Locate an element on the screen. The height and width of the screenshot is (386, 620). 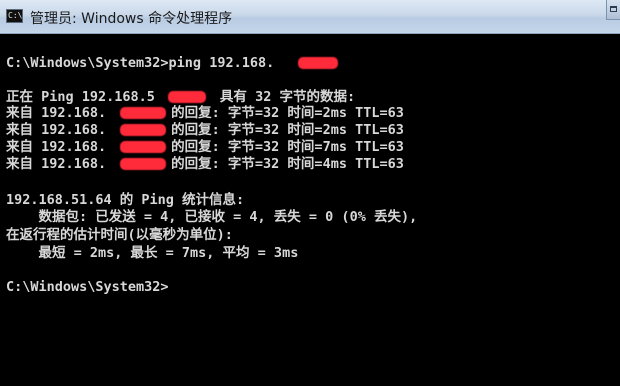
console-line-prompt: C:\Windows\System32> is located at coordinates (87, 287).